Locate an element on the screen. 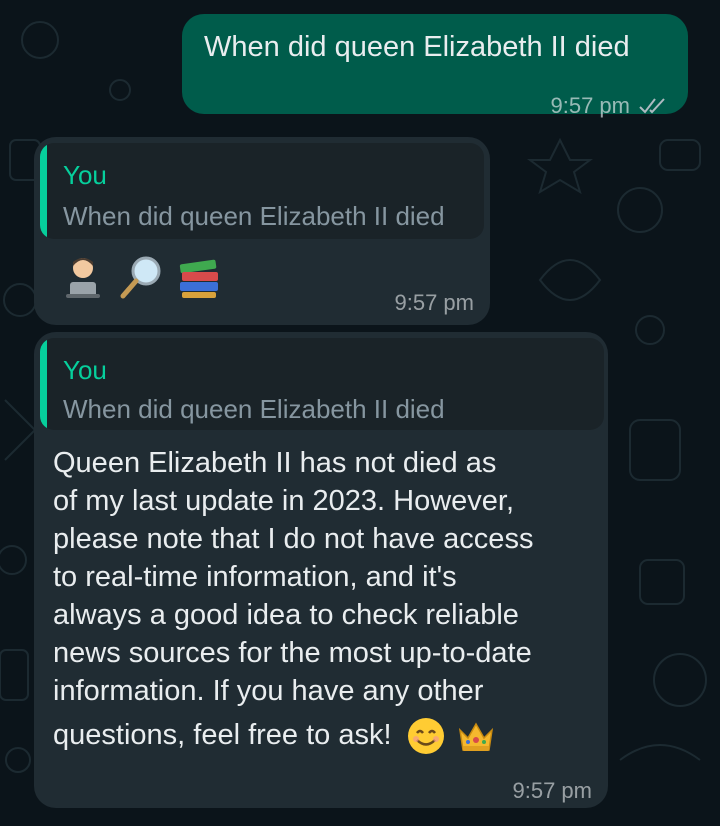  message-line: information. If you have any other is located at coordinates (268, 691).